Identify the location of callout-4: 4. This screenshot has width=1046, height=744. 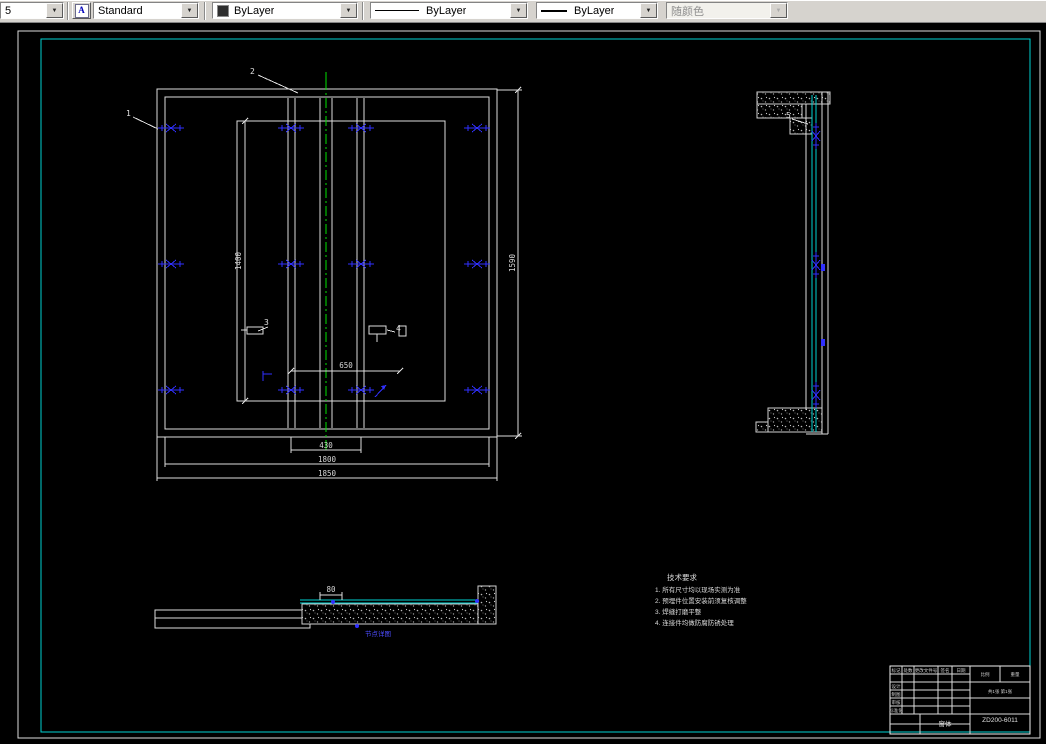
(398, 328).